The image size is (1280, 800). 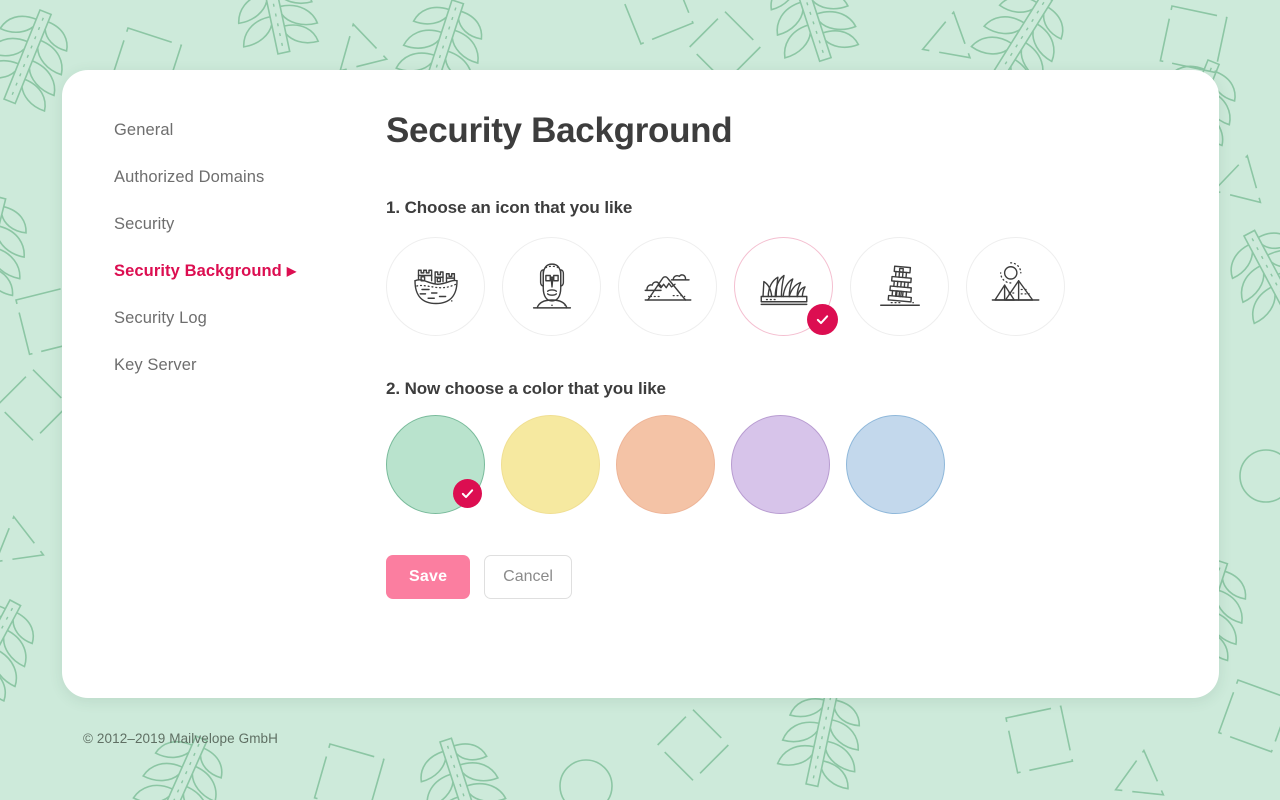 I want to click on moai-icon, so click(x=551, y=286).